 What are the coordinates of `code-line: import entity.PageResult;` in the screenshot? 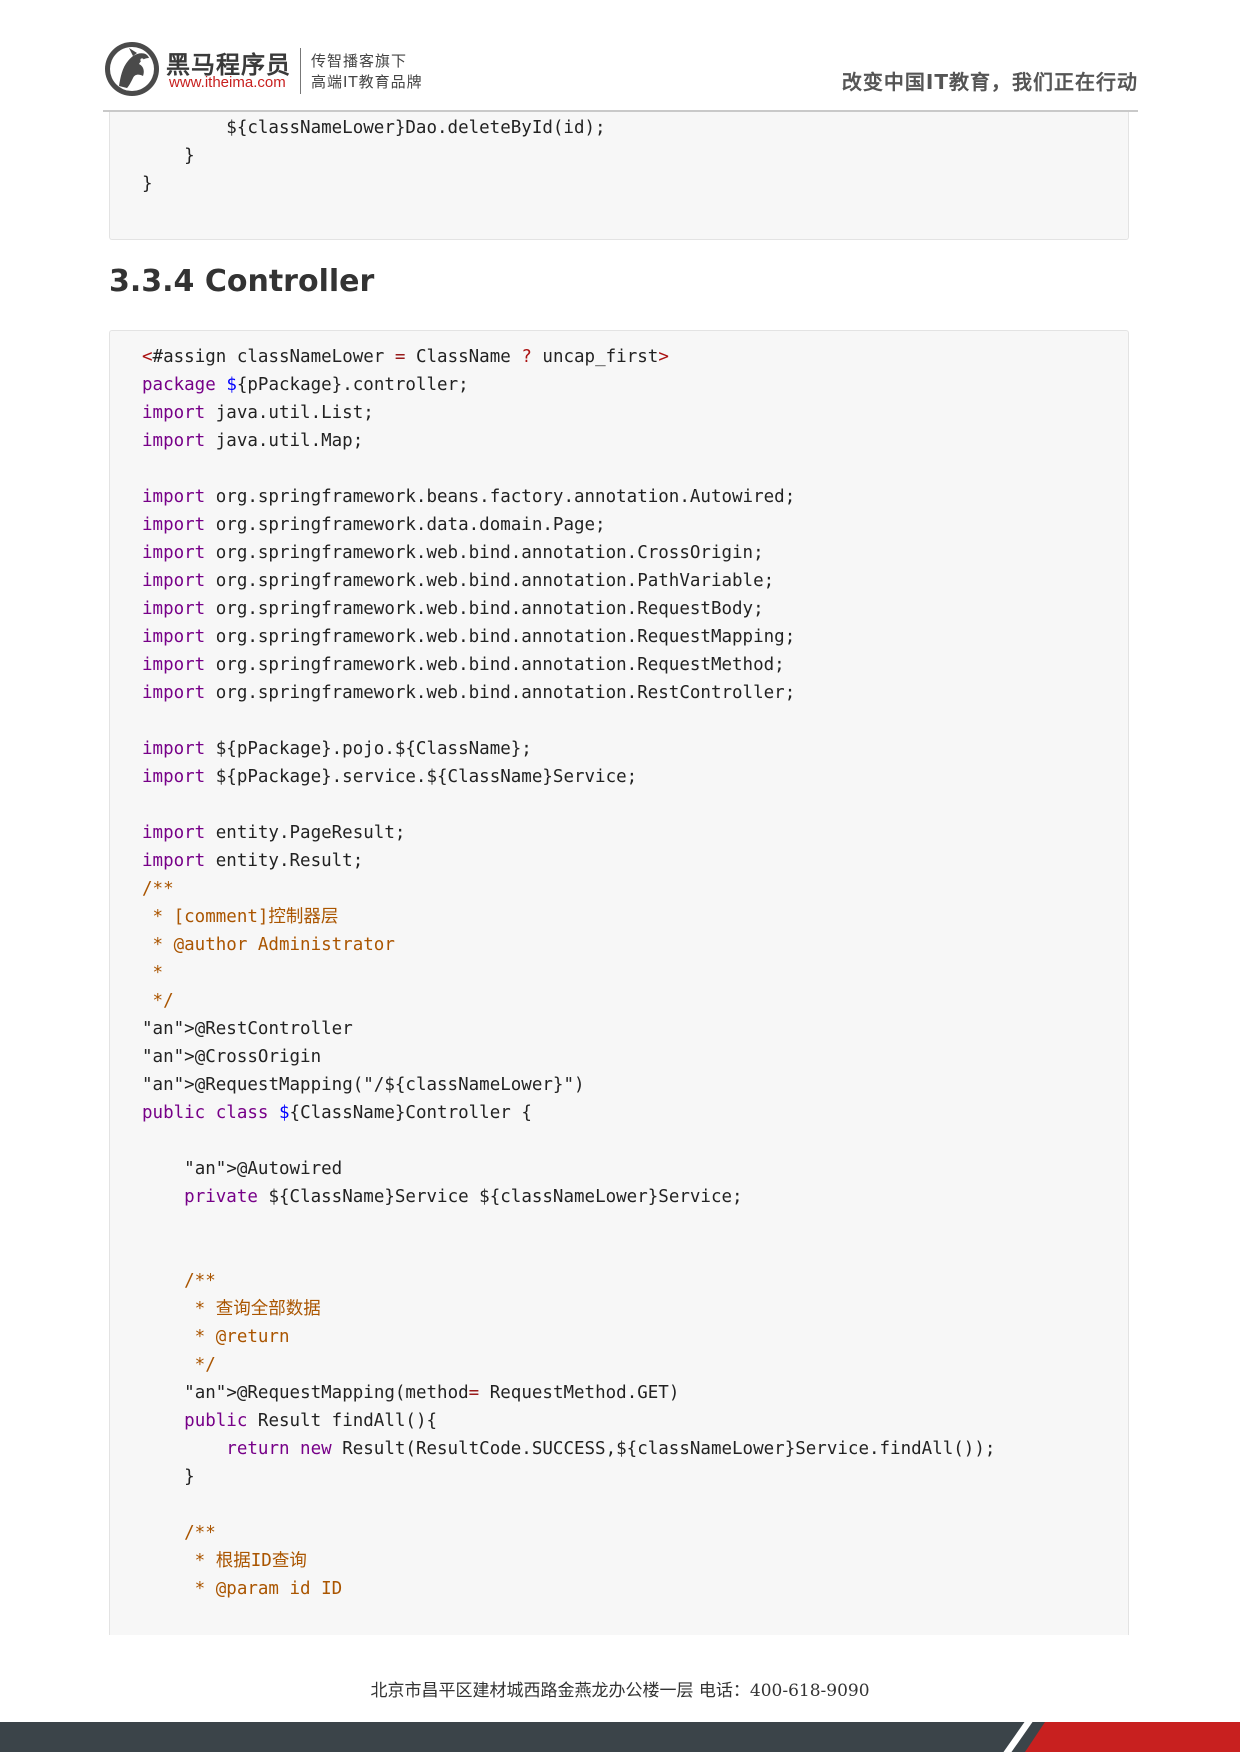 It's located at (274, 833).